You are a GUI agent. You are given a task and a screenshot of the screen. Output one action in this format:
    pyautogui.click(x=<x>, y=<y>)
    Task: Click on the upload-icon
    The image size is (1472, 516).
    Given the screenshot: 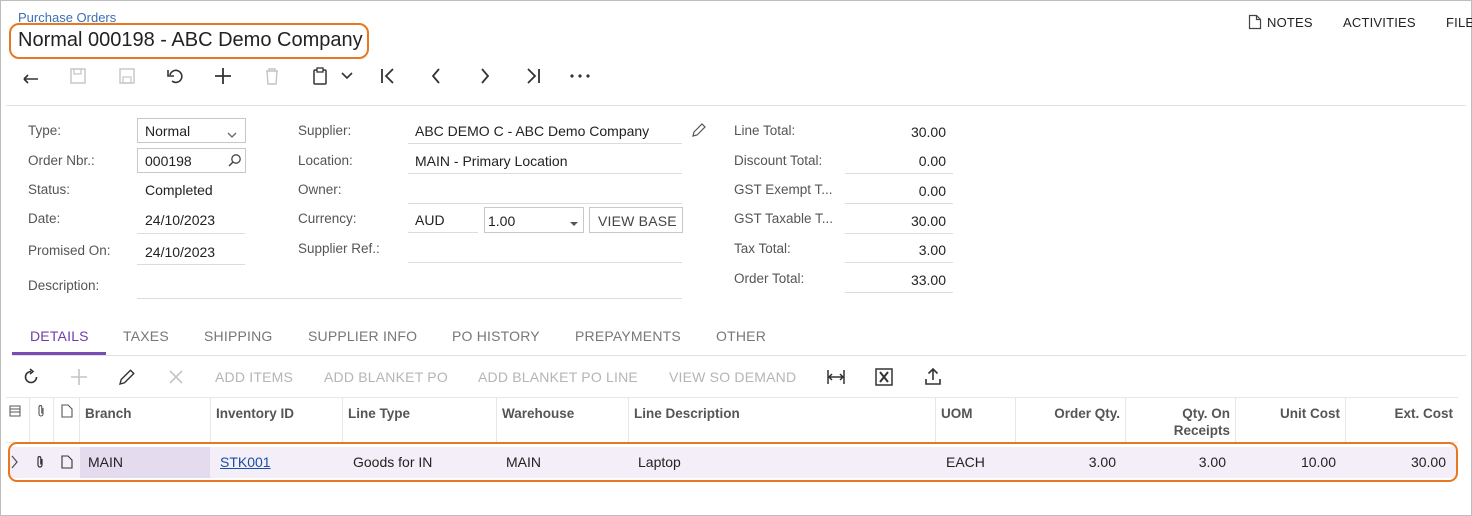 What is the action you would take?
    pyautogui.click(x=933, y=377)
    